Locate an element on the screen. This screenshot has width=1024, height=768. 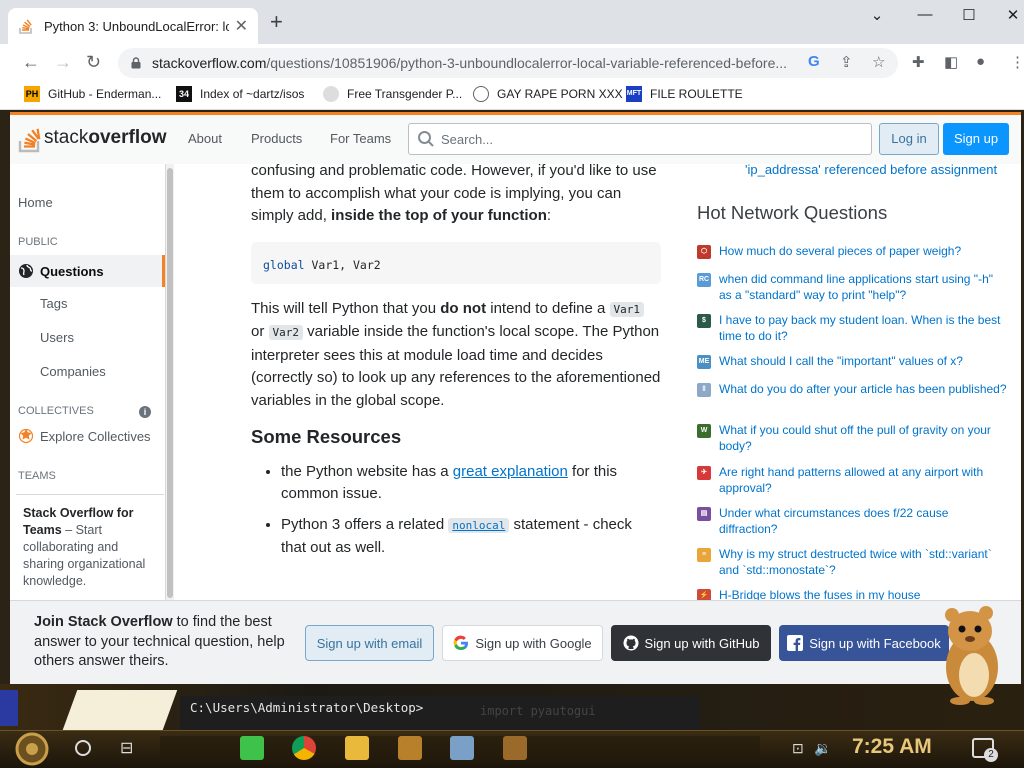
nav-home: Home is located at coordinates (35, 202).